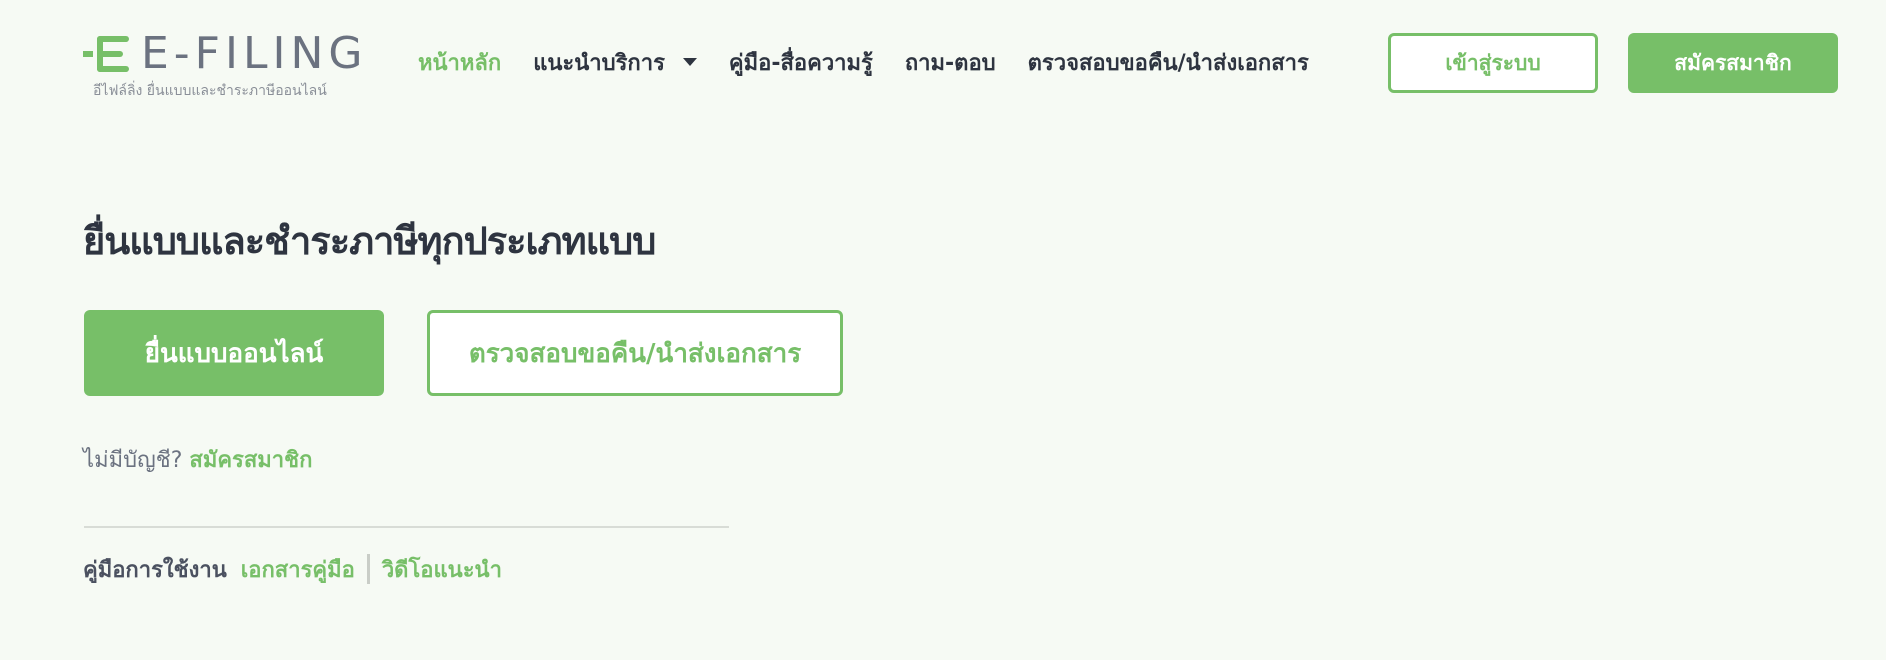 The image size is (1886, 660). I want to click on nav-item-label: ถาม-ตอบ, so click(950, 63).